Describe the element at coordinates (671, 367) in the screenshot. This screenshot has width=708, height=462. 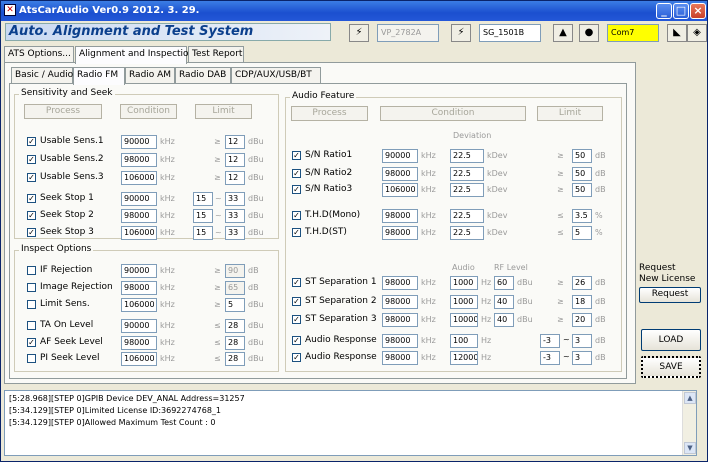
I see `save-button: SAVE` at that location.